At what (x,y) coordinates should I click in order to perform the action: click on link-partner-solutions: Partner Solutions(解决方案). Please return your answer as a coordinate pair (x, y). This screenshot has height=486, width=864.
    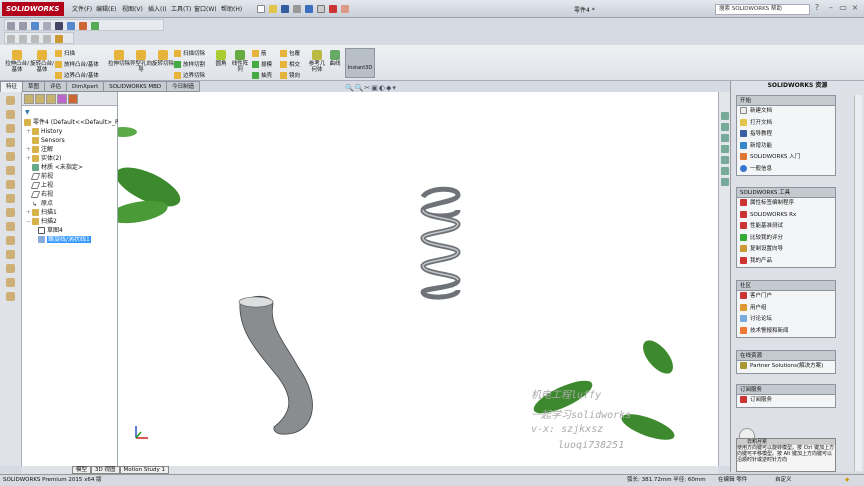
    Looking at the image, I should click on (786, 367).